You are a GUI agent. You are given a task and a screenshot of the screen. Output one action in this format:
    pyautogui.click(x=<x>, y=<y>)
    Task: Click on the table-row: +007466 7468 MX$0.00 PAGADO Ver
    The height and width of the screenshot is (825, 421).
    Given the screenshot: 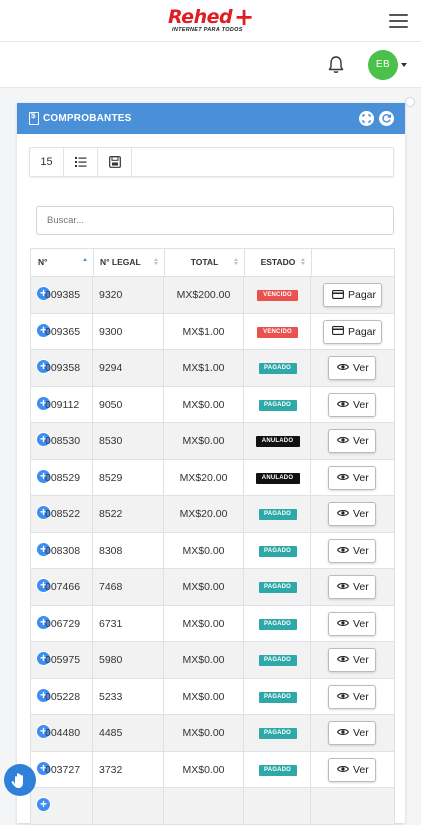 What is the action you would take?
    pyautogui.click(x=212, y=587)
    